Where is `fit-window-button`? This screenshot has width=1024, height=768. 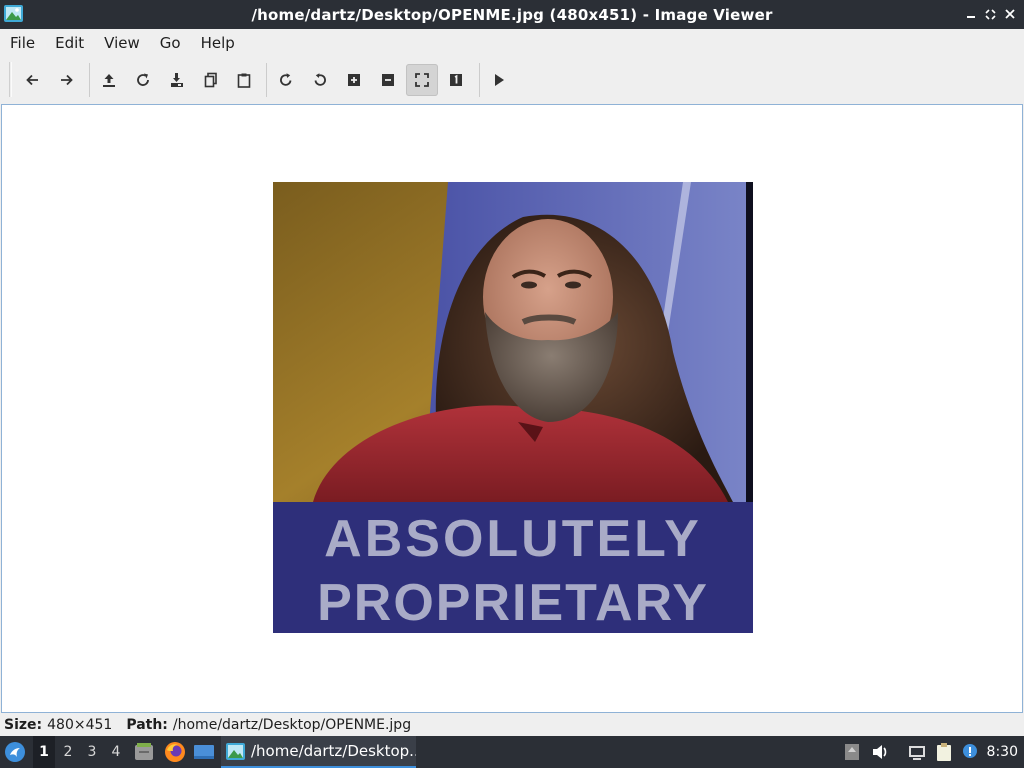 fit-window-button is located at coordinates (422, 80).